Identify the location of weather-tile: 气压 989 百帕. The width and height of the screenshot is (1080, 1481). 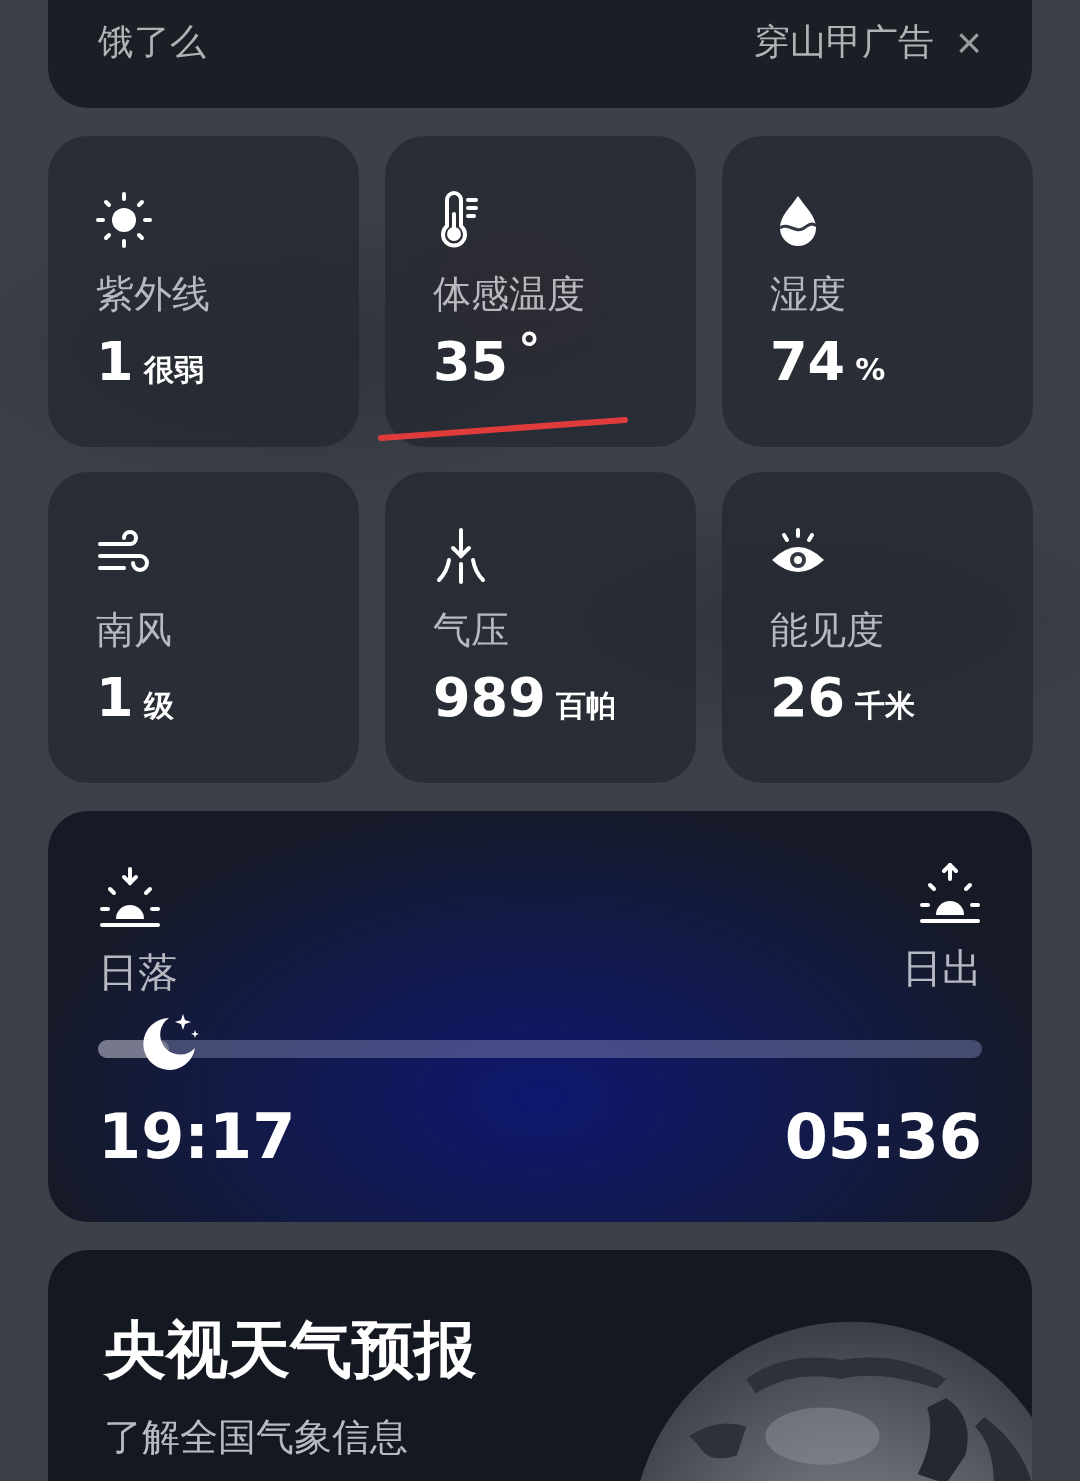
(540, 627).